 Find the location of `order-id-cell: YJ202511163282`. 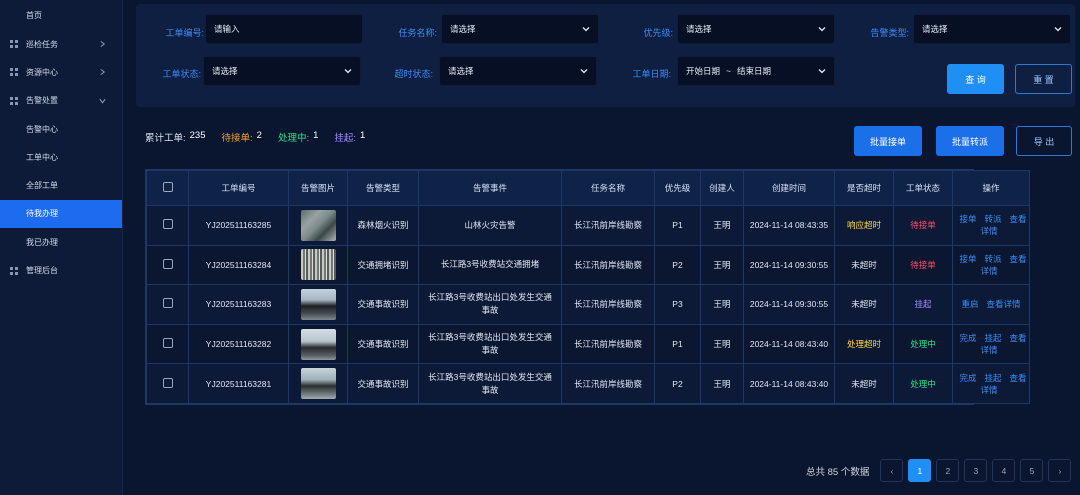

order-id-cell: YJ202511163282 is located at coordinates (238, 344).